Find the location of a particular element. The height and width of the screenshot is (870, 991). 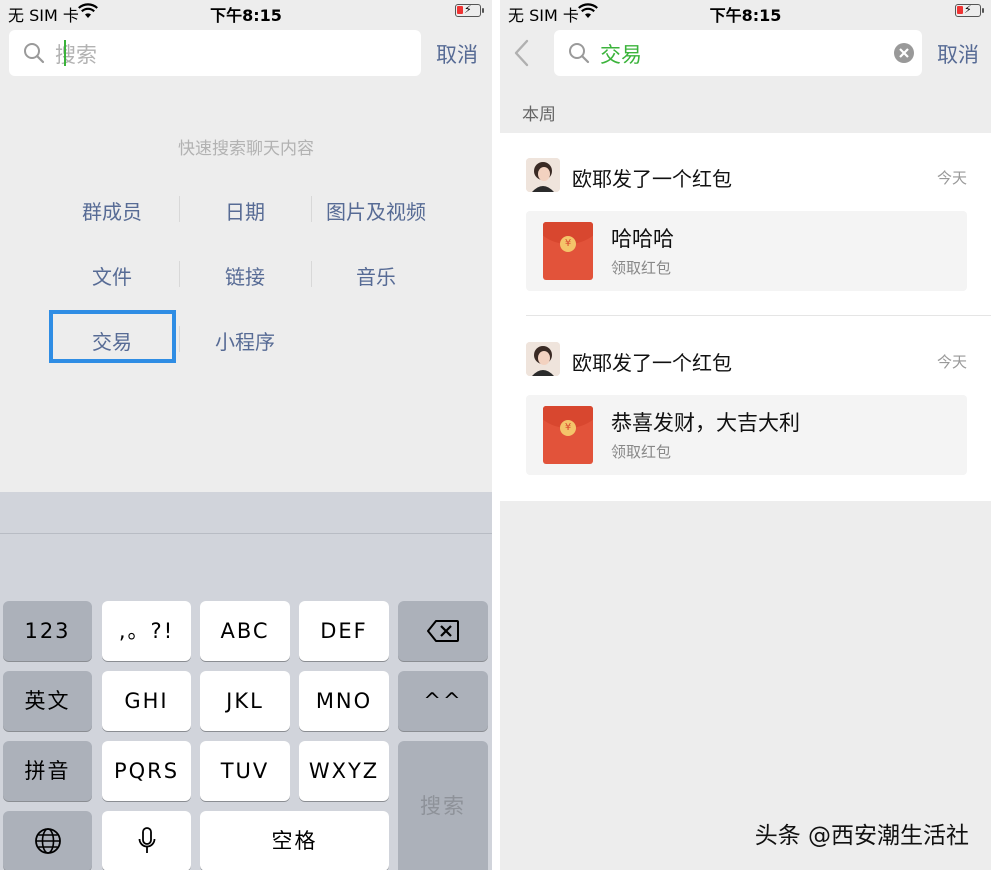

red-packet-card: ¥ 哈哈哈 领取红包 is located at coordinates (746, 251).